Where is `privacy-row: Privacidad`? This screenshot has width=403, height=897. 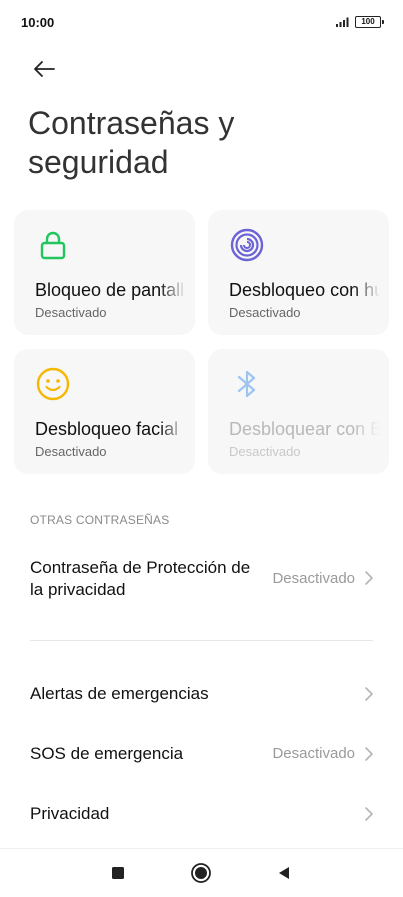 privacy-row: Privacidad is located at coordinates (201, 815).